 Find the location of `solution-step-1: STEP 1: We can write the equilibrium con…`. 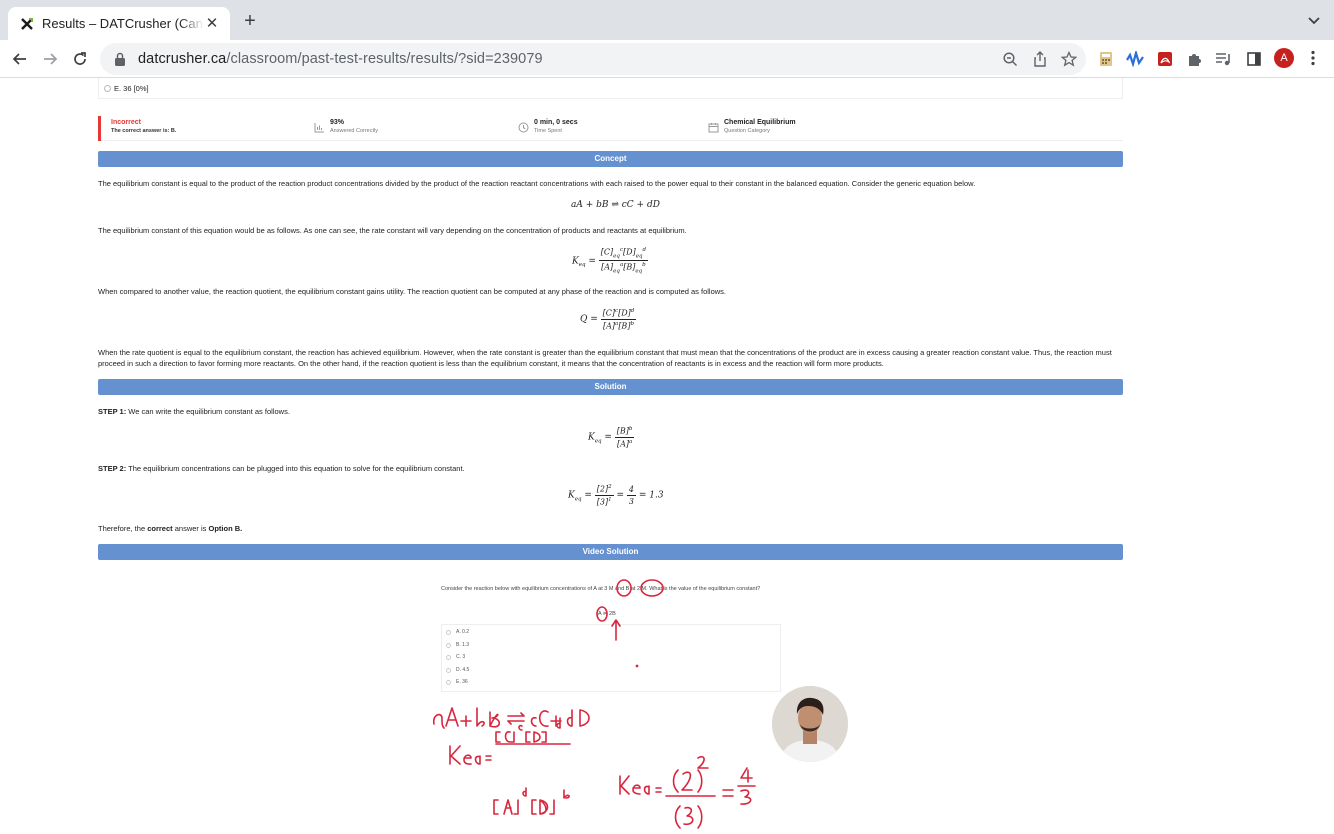

solution-step-1: STEP 1: We can write the equilibrium con… is located at coordinates (610, 411).